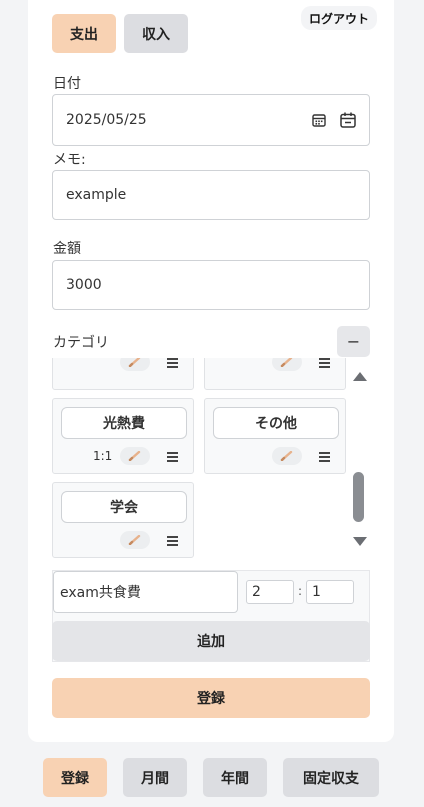  I want to click on date-field: 2025/05/25, so click(211, 120).